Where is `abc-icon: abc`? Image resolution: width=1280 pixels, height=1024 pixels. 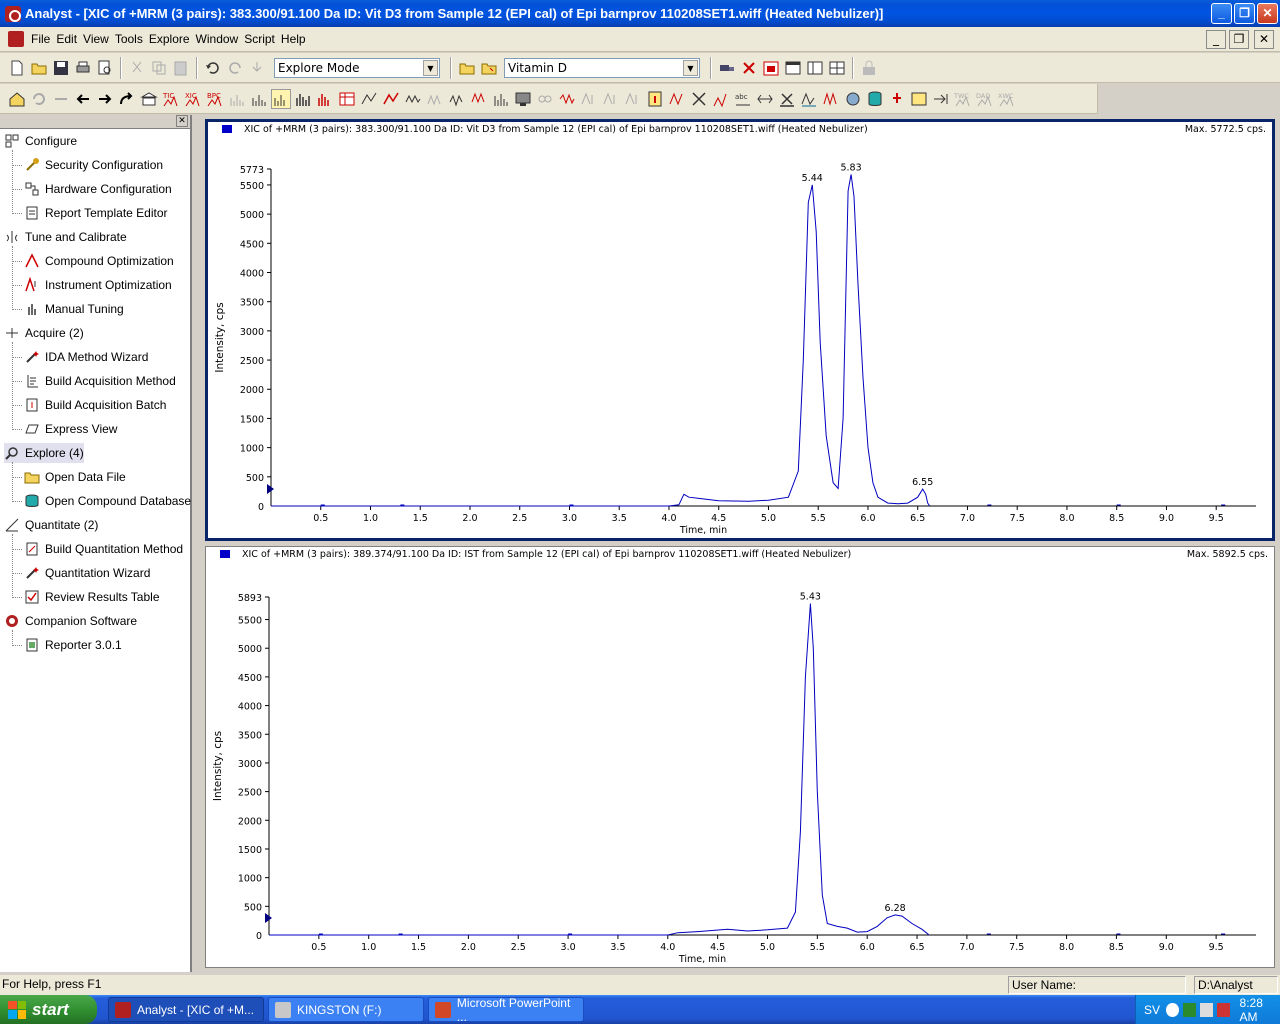
abc-icon: abc is located at coordinates (743, 99).